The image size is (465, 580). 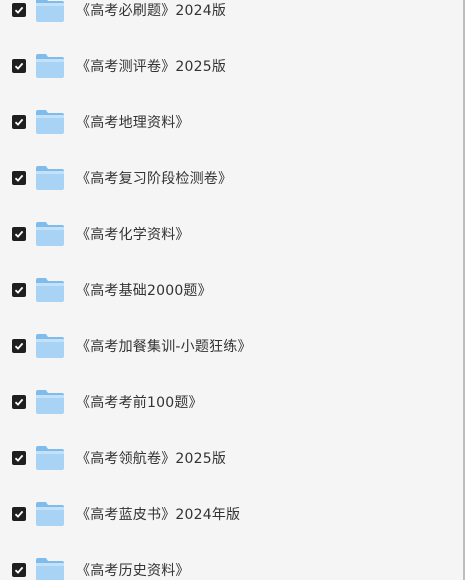 What do you see at coordinates (144, 291) in the screenshot?
I see `file-name: 《高考基础2000题》` at bounding box center [144, 291].